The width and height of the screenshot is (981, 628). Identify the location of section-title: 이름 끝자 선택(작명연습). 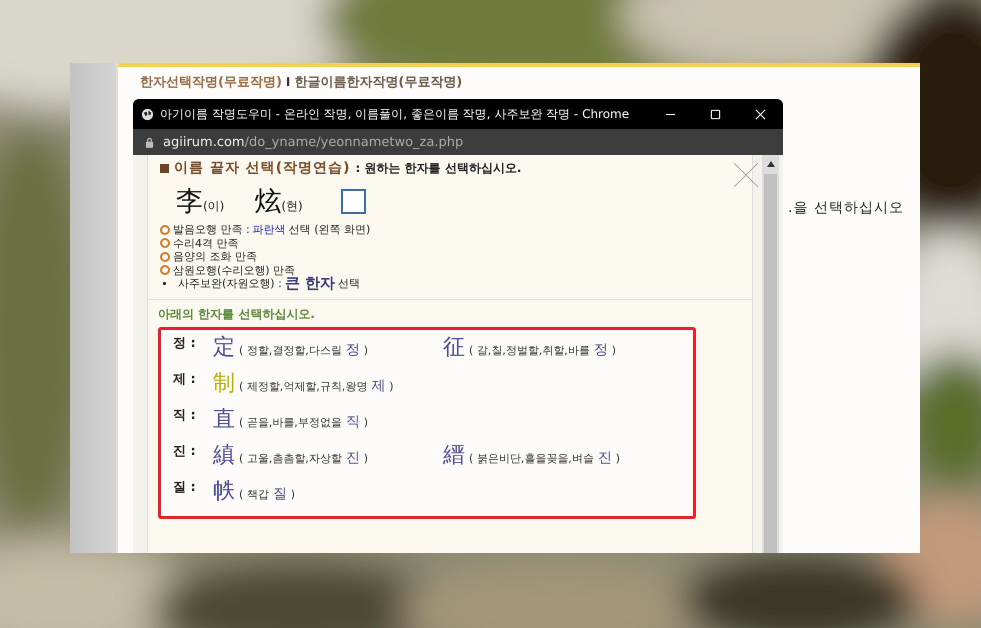
(262, 168).